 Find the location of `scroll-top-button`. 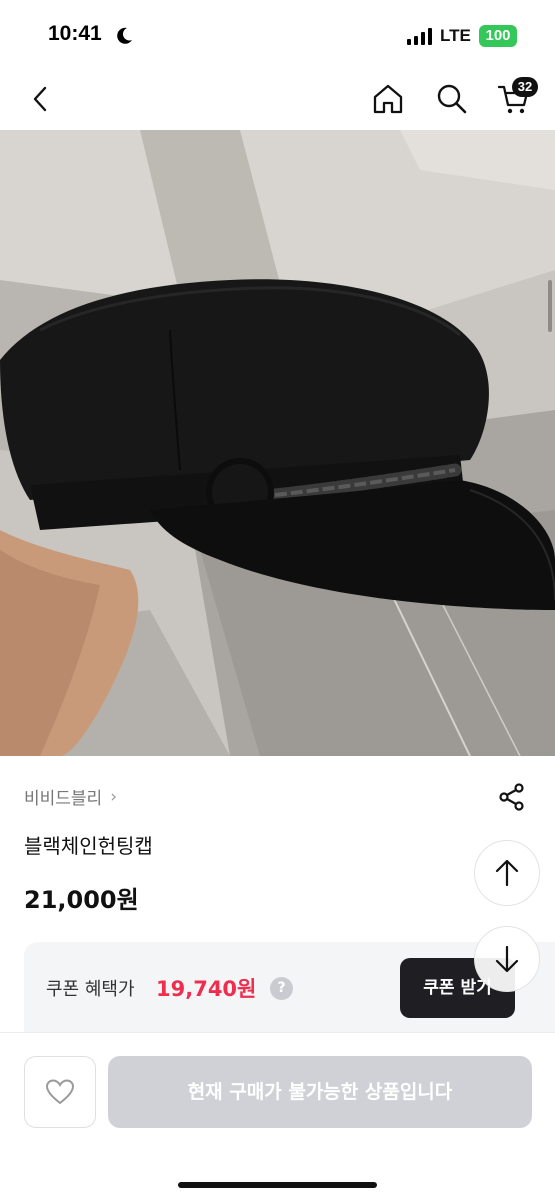

scroll-top-button is located at coordinates (507, 873).